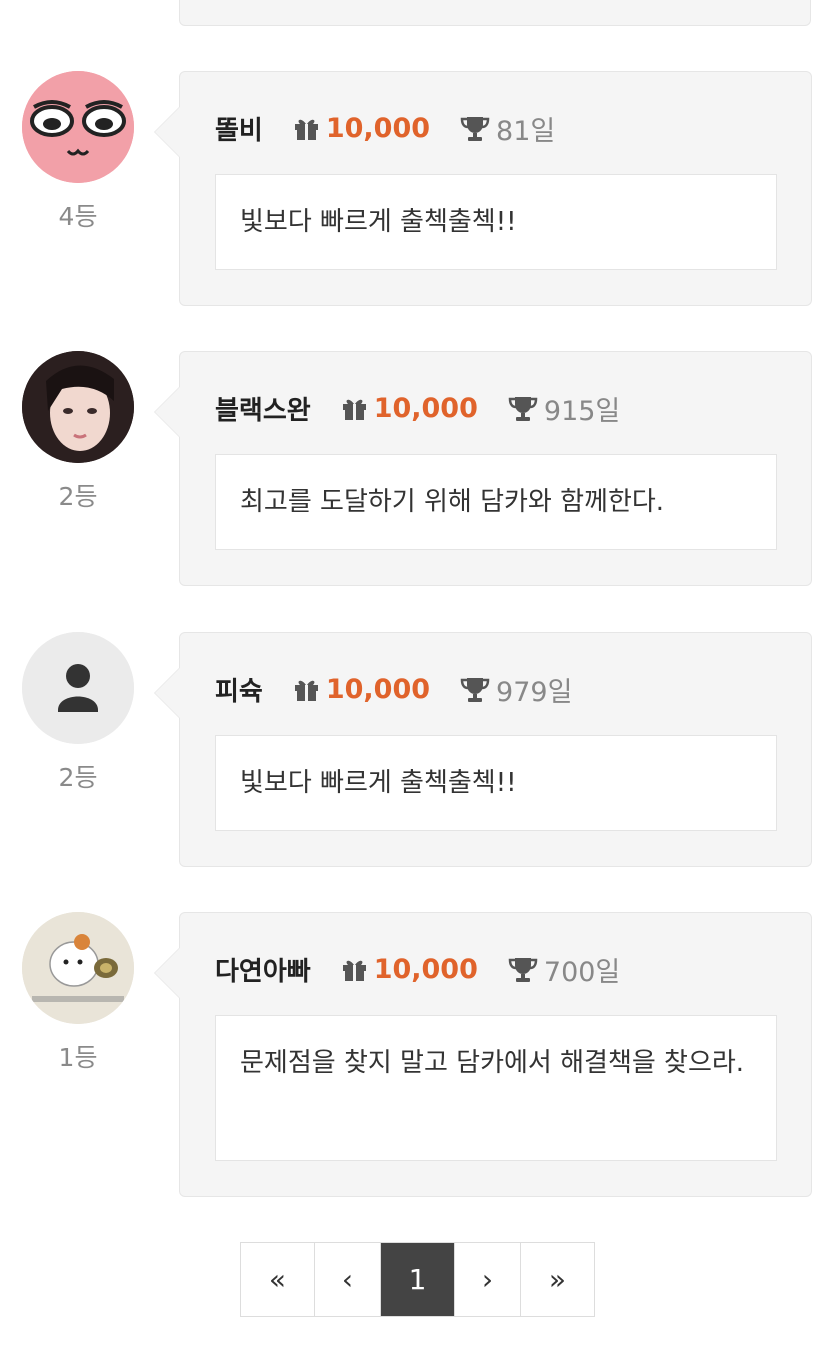 Image resolution: width=835 pixels, height=1363 pixels. What do you see at coordinates (348, 1279) in the screenshot?
I see `prev-page-button: ‹` at bounding box center [348, 1279].